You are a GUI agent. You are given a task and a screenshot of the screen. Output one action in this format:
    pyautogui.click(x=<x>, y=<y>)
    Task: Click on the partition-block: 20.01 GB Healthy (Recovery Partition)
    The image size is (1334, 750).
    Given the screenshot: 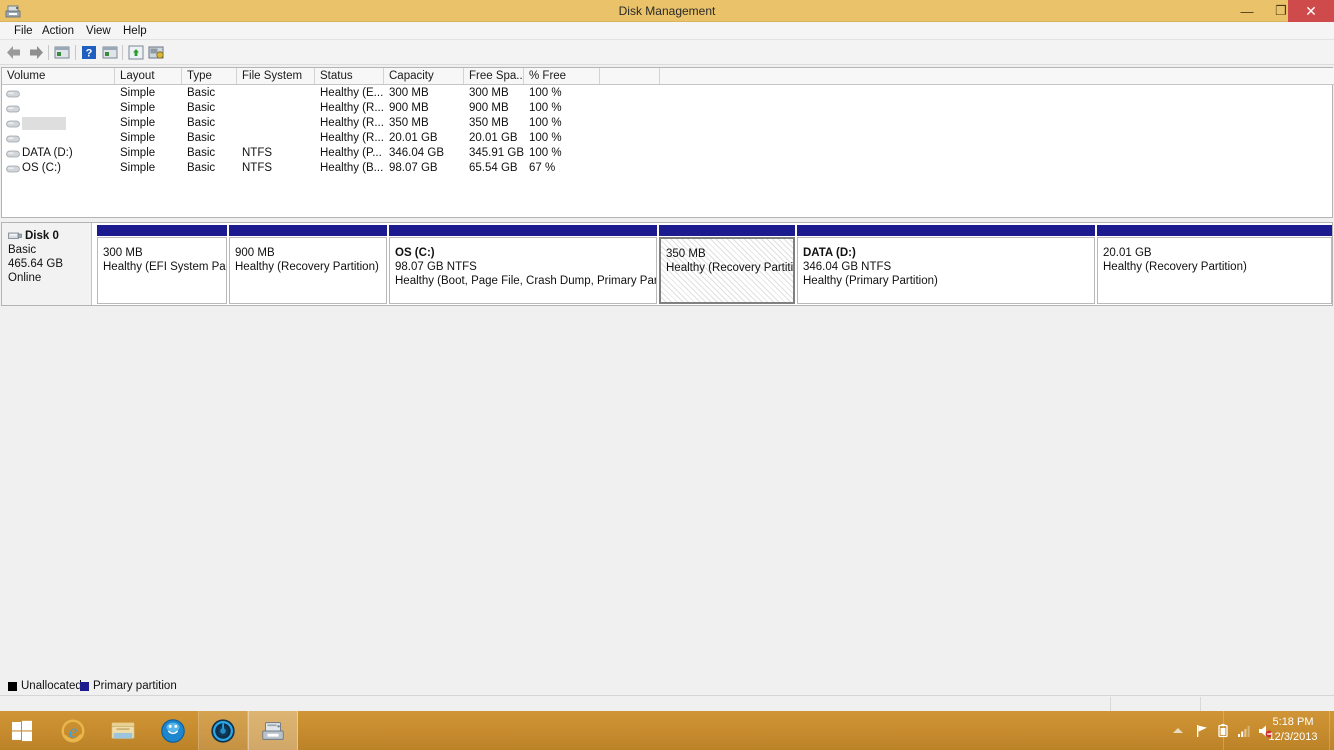 What is the action you would take?
    pyautogui.click(x=1214, y=264)
    